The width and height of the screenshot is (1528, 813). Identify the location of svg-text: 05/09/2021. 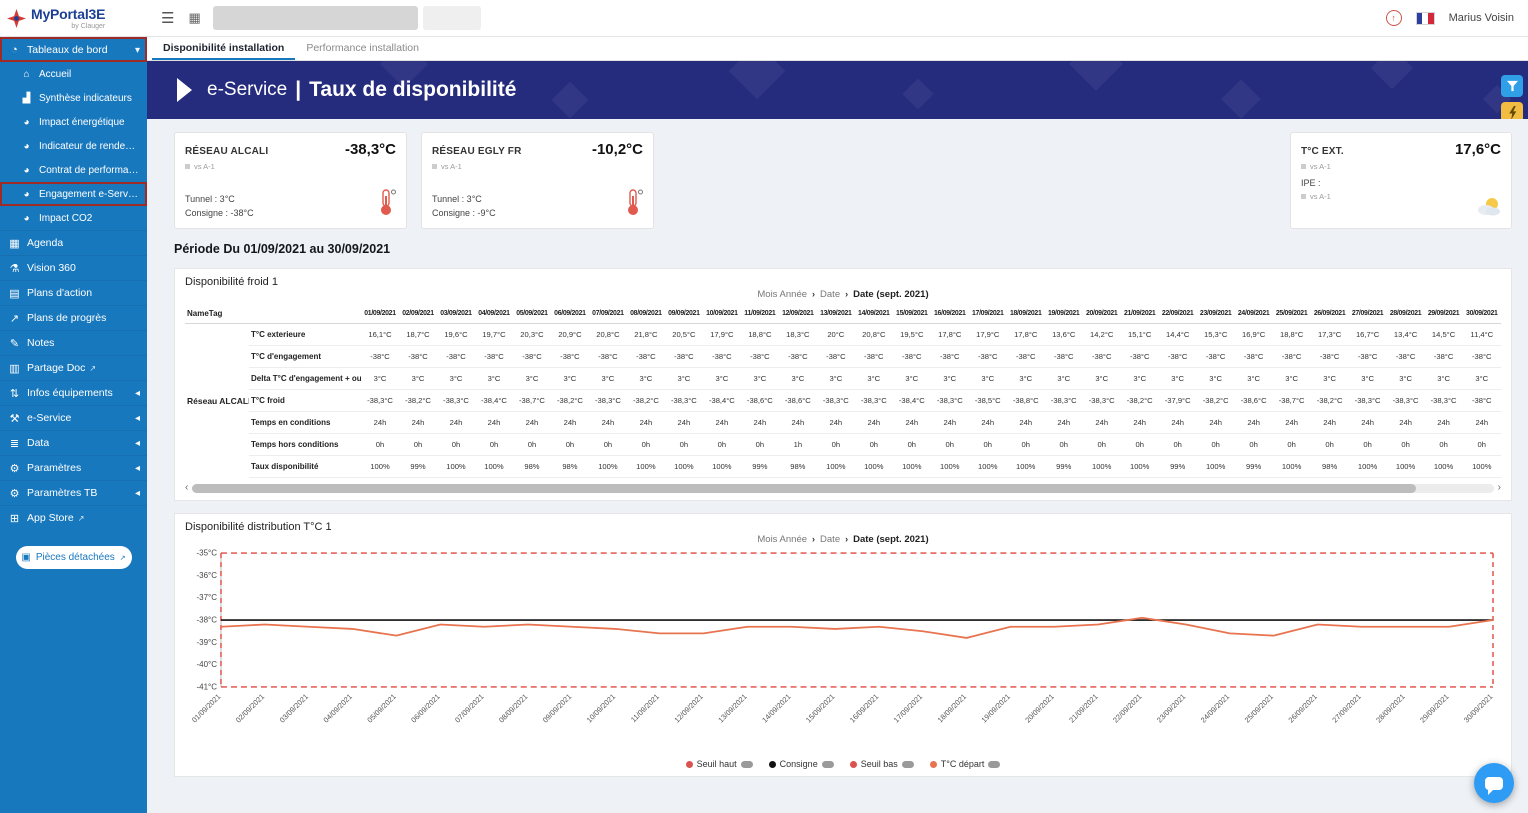
(381, 708).